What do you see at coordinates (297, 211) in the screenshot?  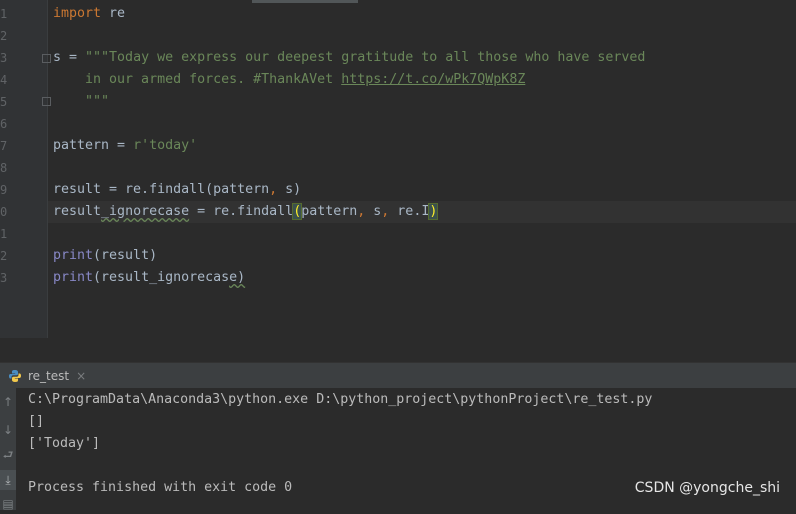 I see `brace-match-open: (` at bounding box center [297, 211].